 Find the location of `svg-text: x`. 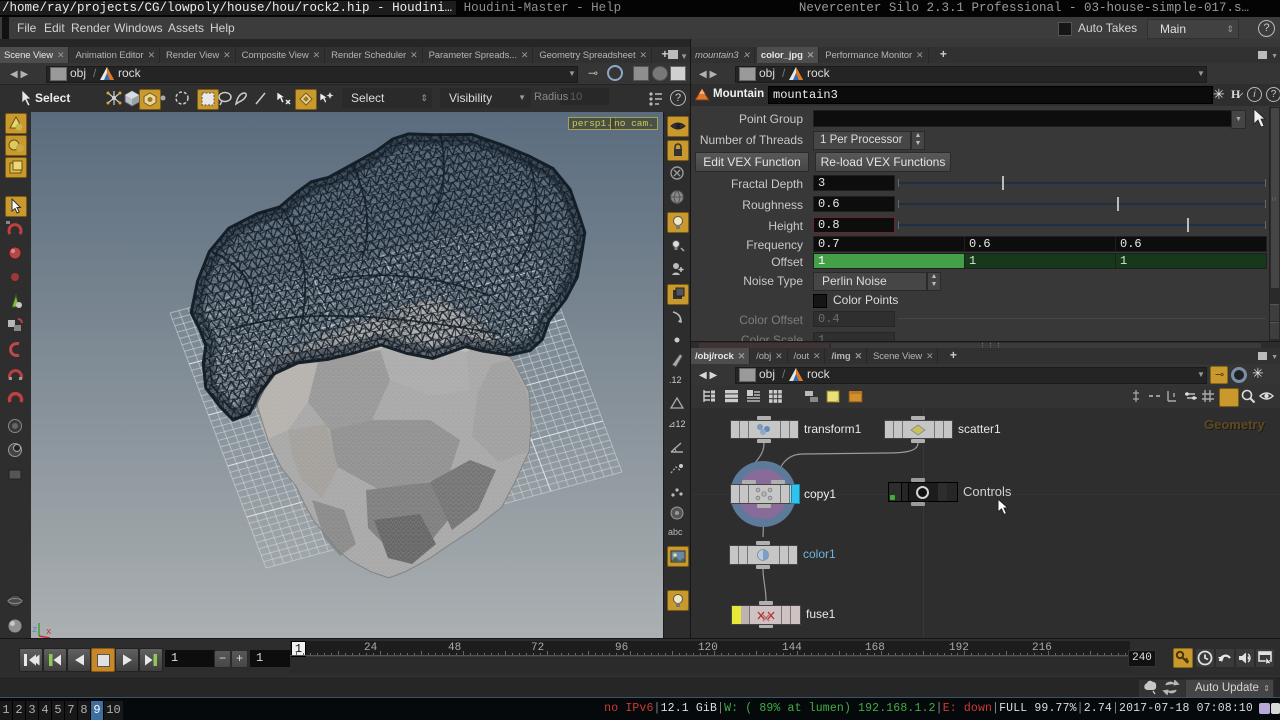

svg-text: x is located at coordinates (48, 632).